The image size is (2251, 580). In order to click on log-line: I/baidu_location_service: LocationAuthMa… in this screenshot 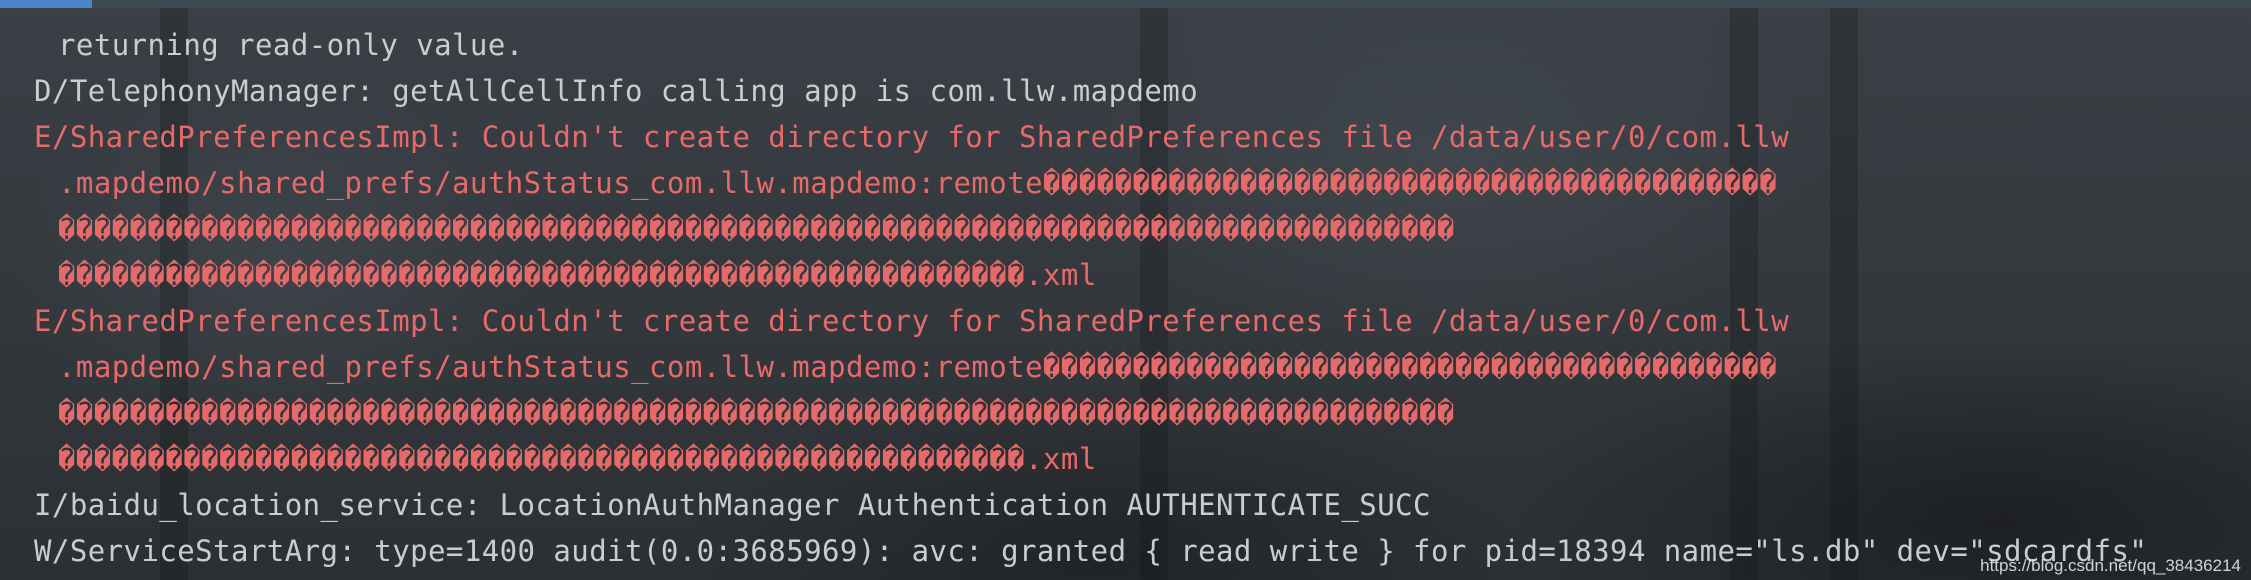, I will do `click(1125, 505)`.